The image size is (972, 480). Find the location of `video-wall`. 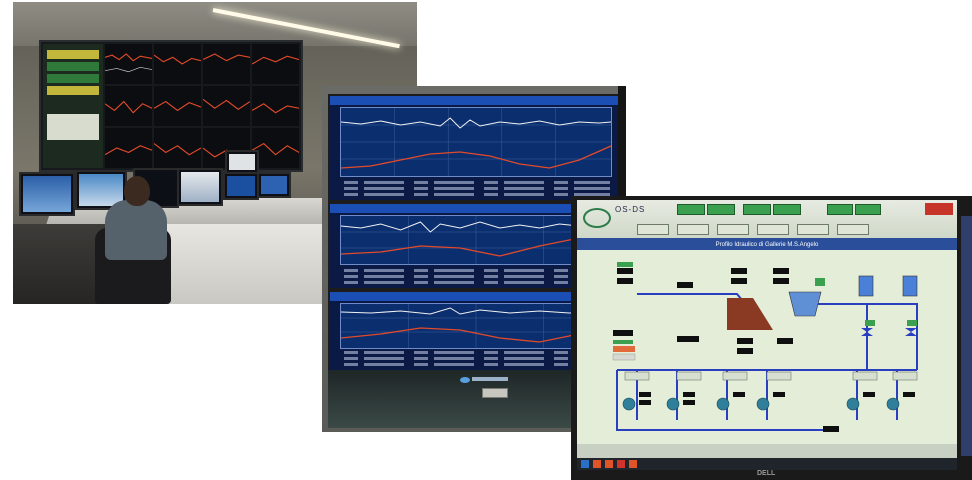

video-wall is located at coordinates (171, 106).